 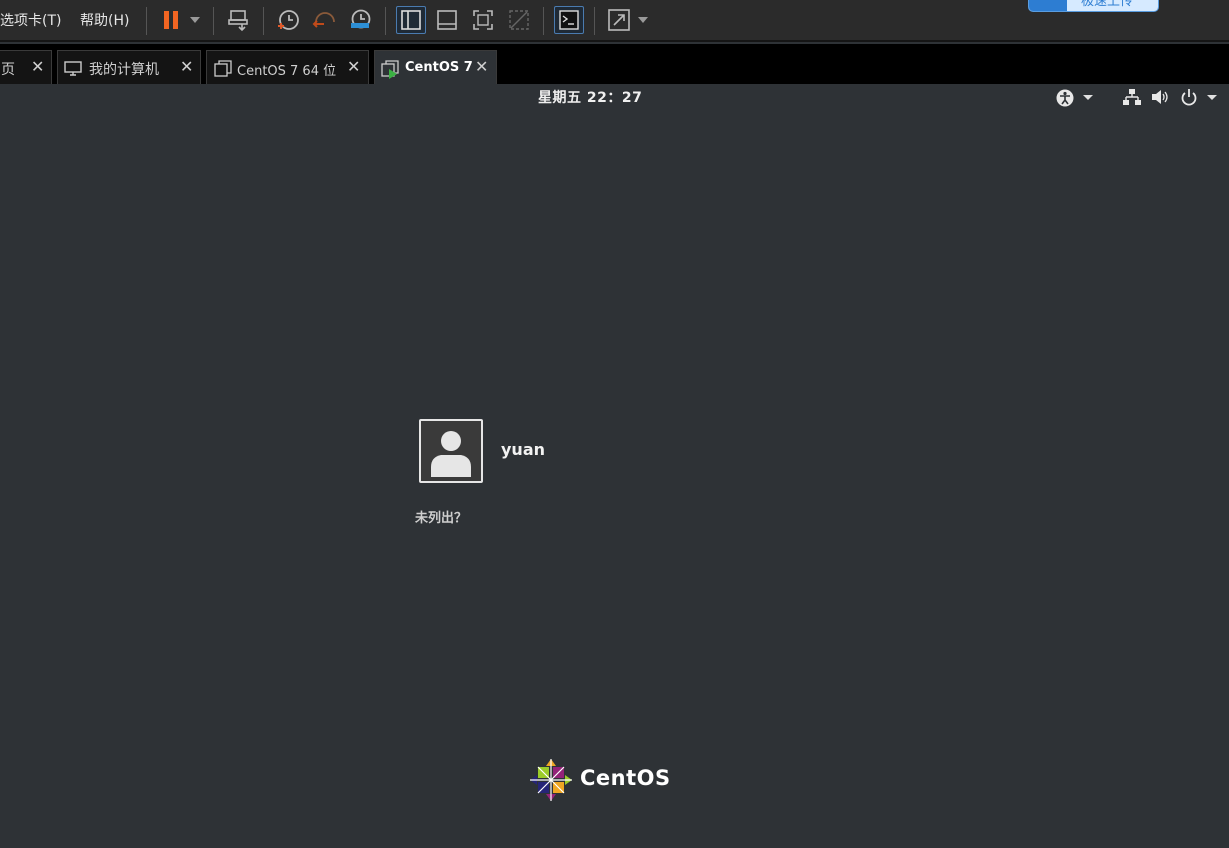 I want to click on vm-icon, so click(x=223, y=68).